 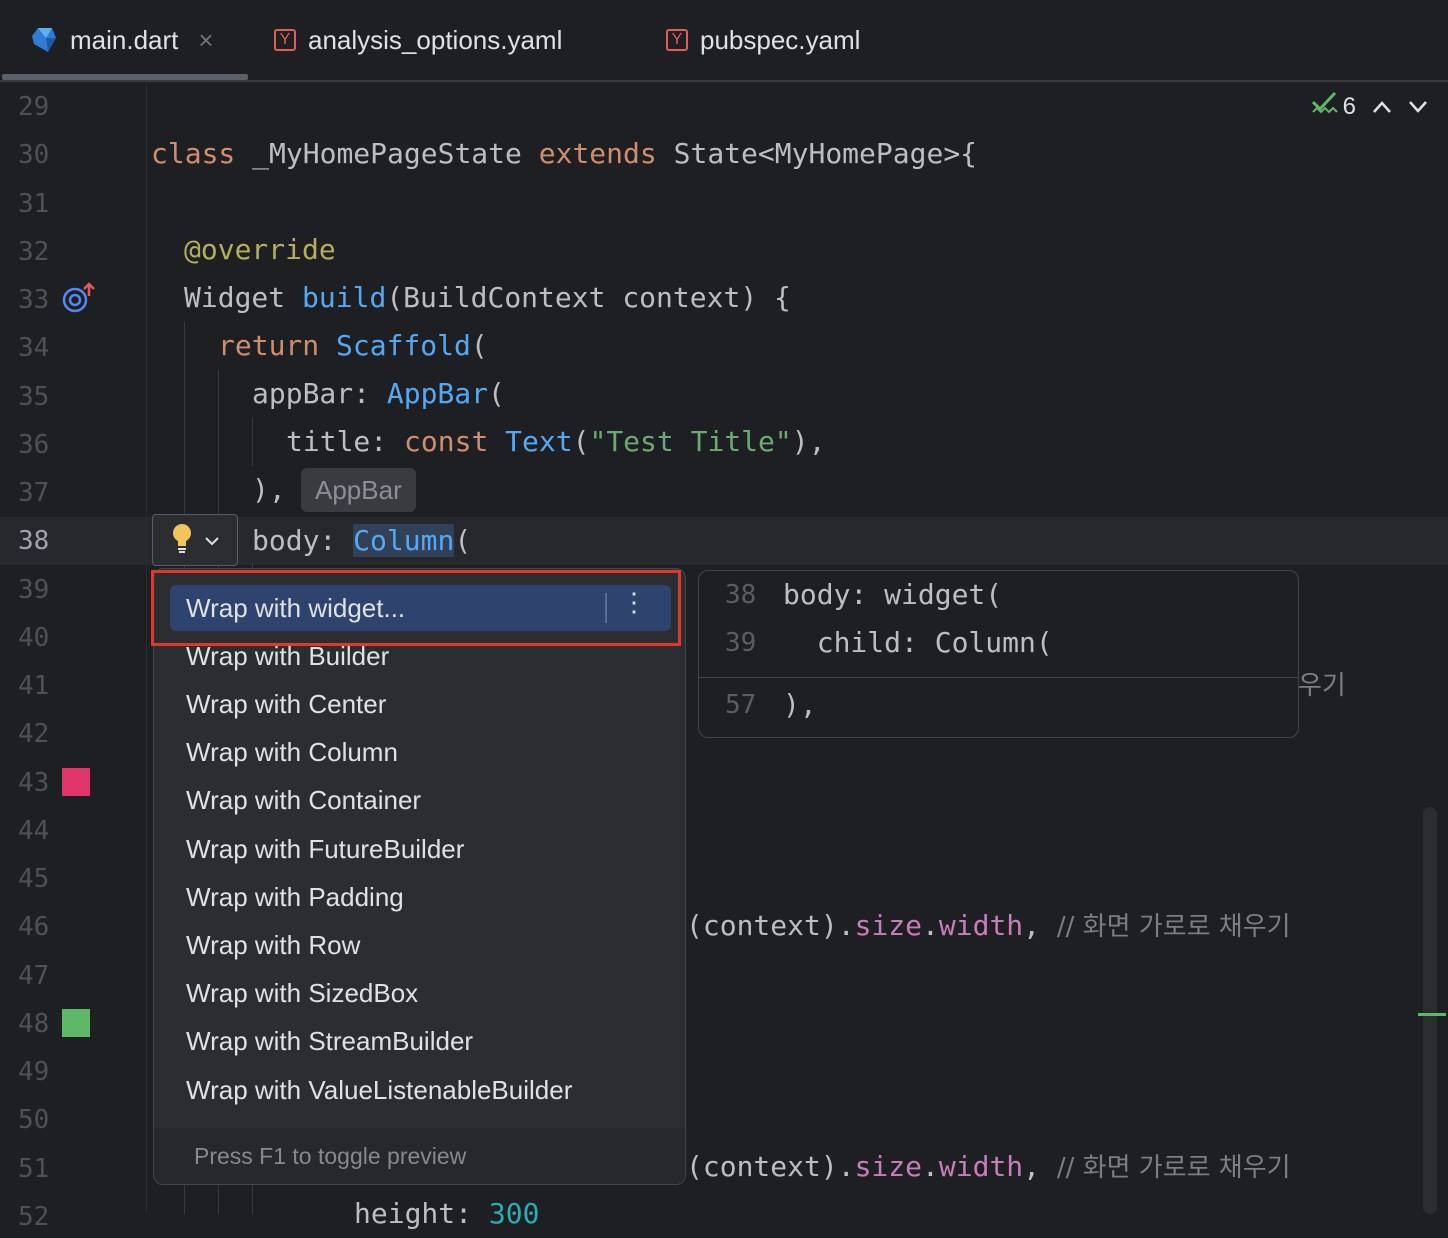 I want to click on override-method-icon, so click(x=79, y=300).